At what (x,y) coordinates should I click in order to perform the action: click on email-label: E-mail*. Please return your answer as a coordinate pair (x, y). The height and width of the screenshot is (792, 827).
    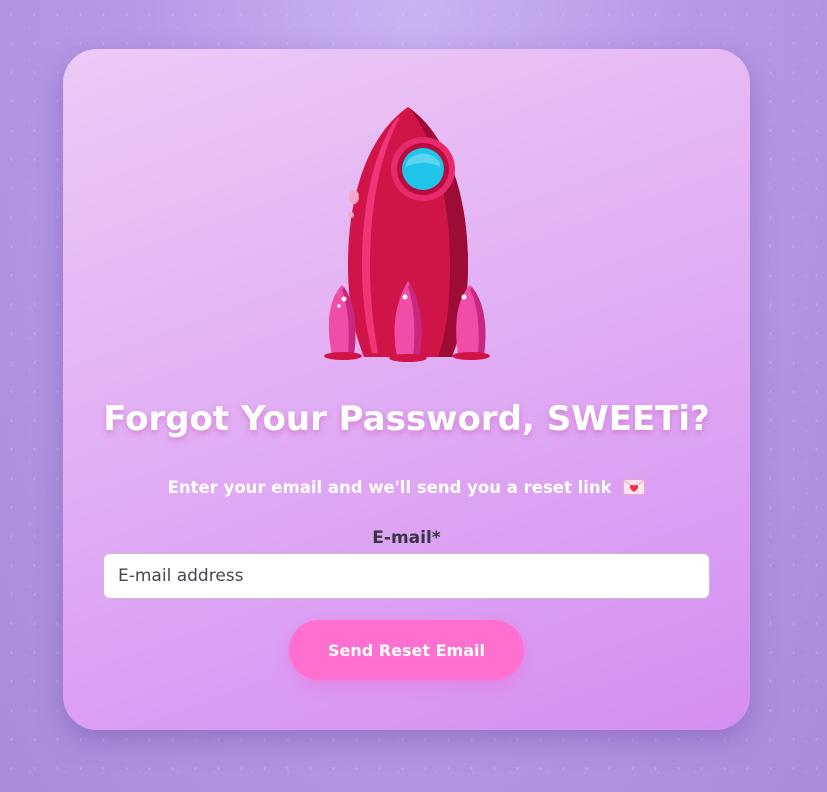
    Looking at the image, I should click on (406, 538).